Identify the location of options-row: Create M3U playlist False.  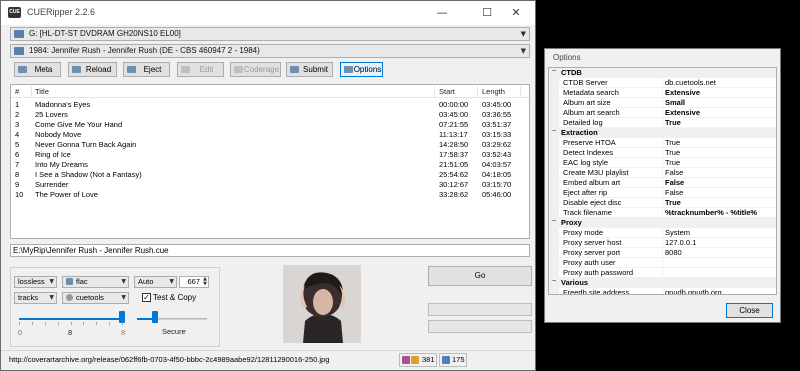
(662, 173).